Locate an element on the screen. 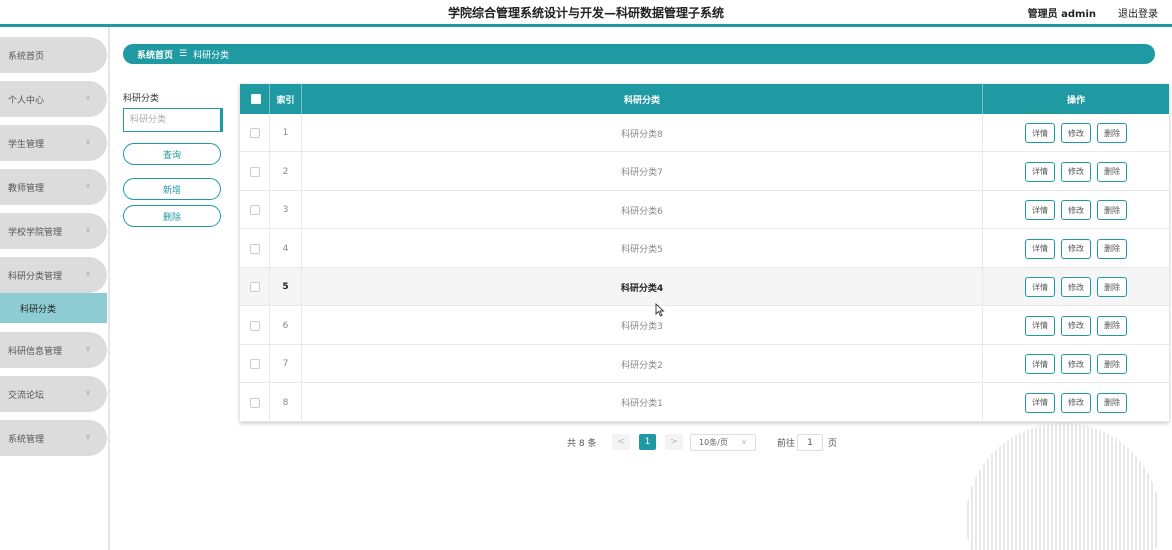  table-row: 2 科研分类7 详情 修改 删除 is located at coordinates (704, 171).